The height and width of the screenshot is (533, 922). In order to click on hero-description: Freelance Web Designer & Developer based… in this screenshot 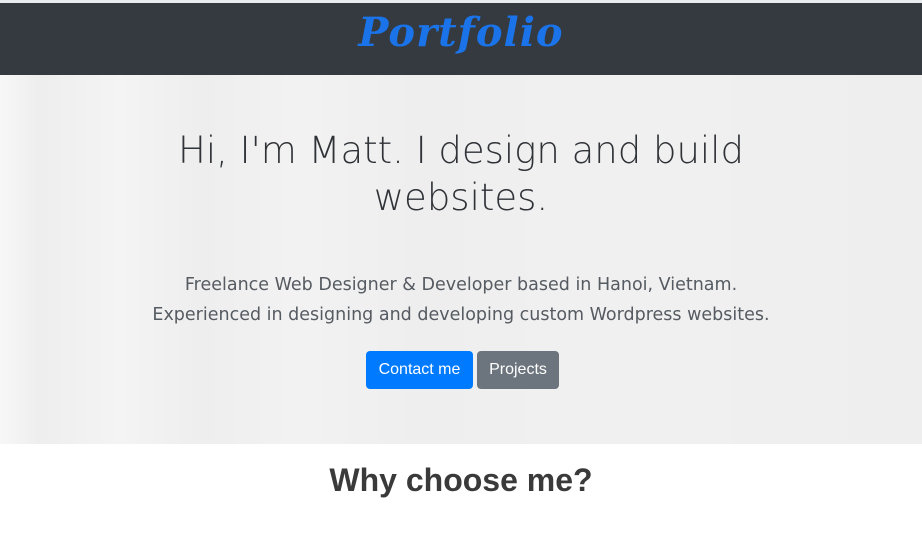, I will do `click(461, 300)`.